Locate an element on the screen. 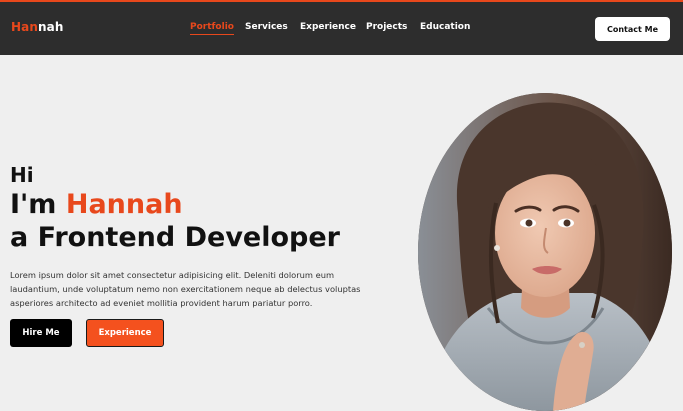 The width and height of the screenshot is (683, 411). hero-greeting: Hi is located at coordinates (22, 175).